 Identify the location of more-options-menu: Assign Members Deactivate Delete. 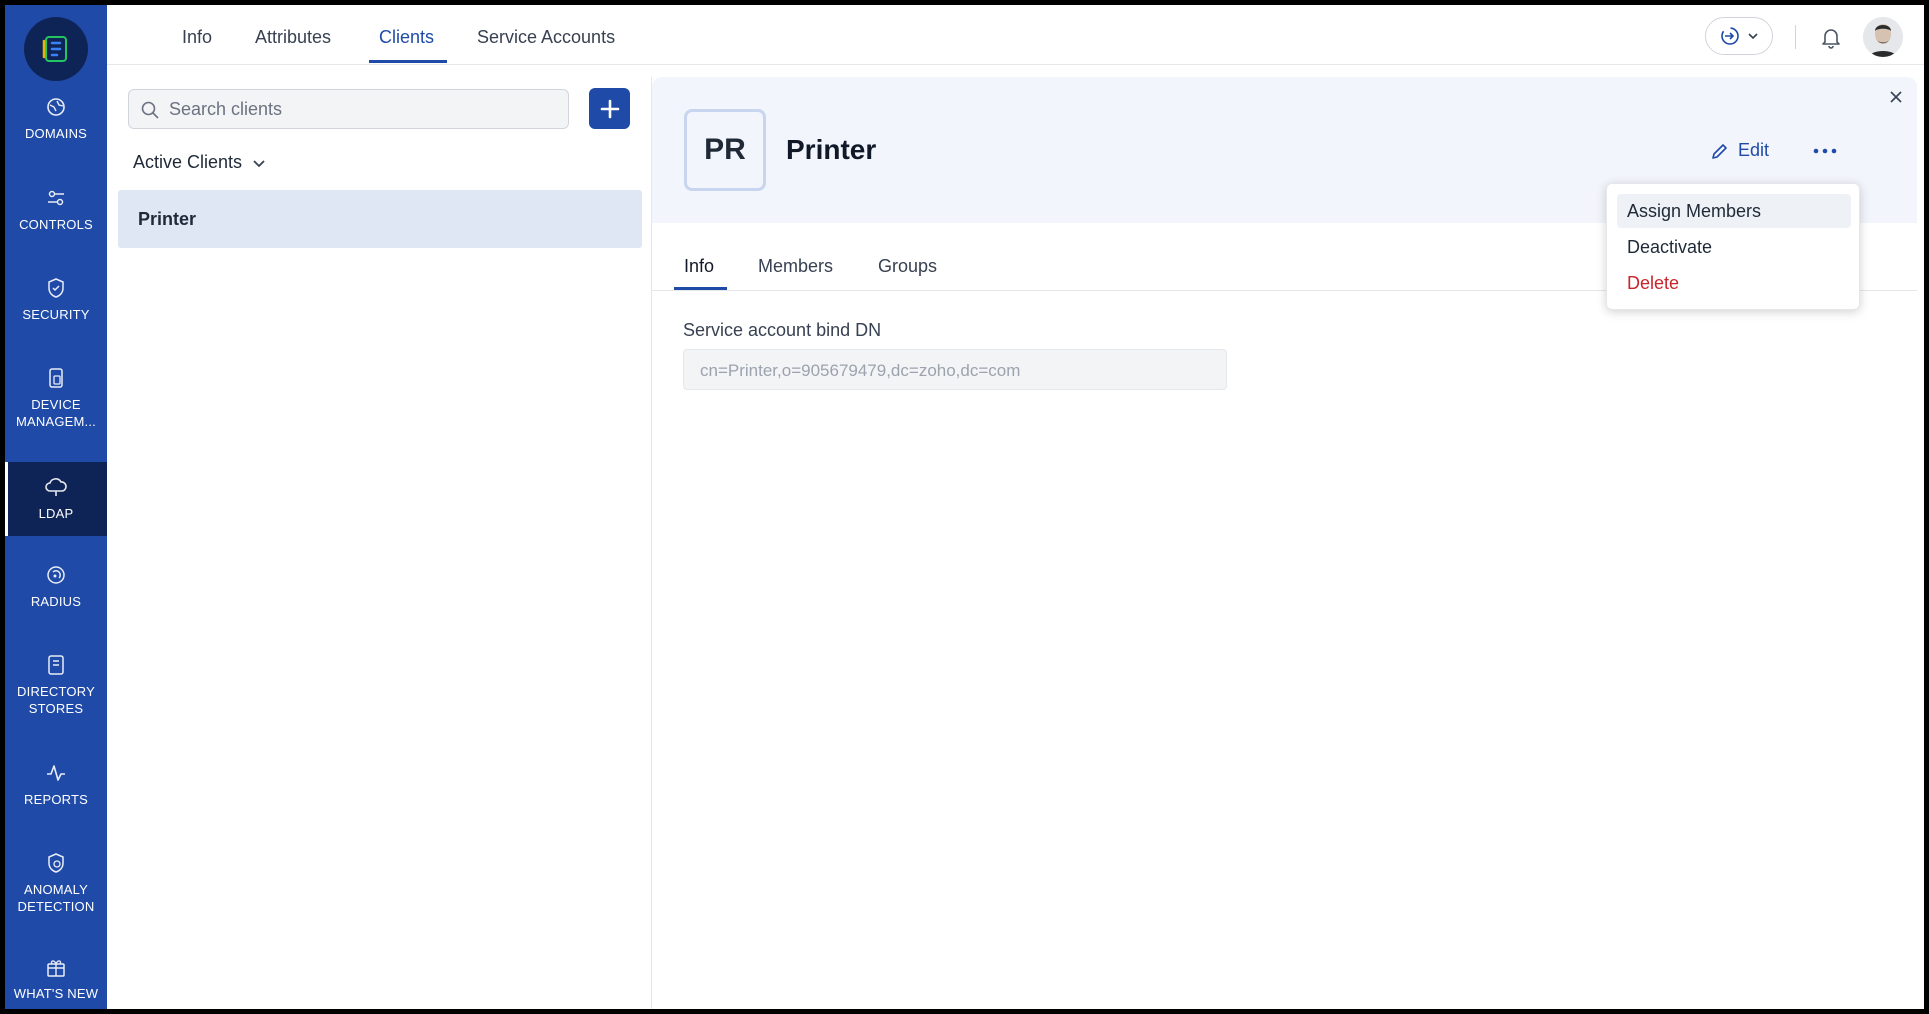
(1733, 246).